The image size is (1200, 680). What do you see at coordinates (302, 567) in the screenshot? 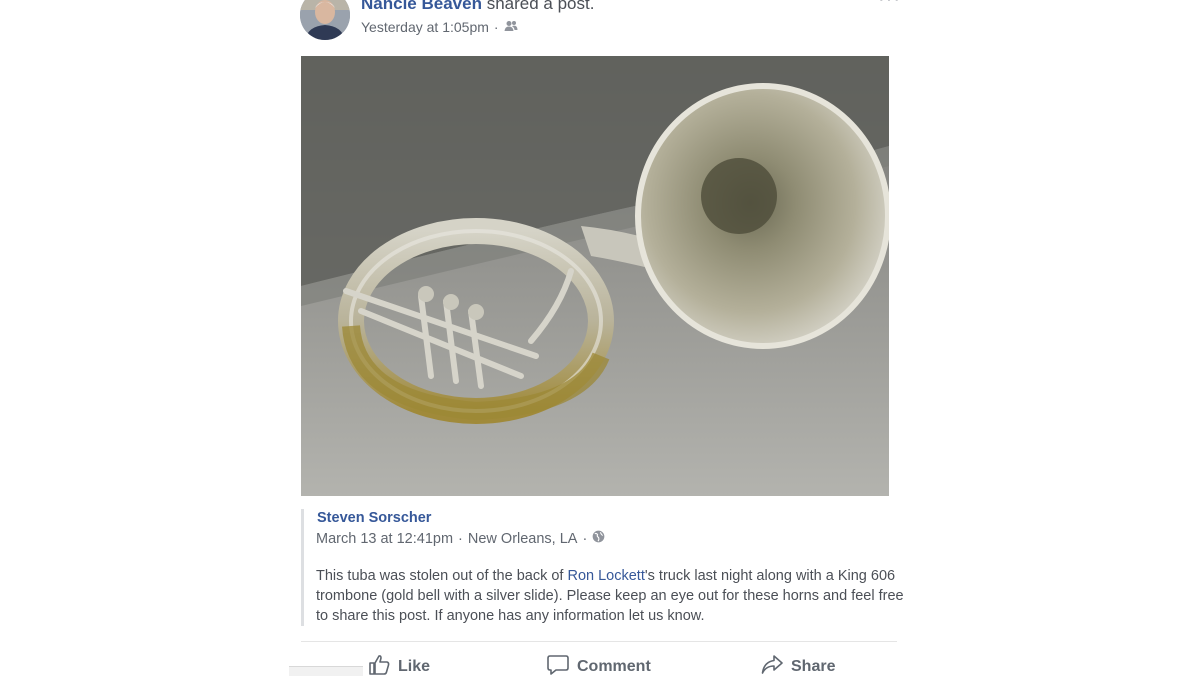
I see `quote-bar` at bounding box center [302, 567].